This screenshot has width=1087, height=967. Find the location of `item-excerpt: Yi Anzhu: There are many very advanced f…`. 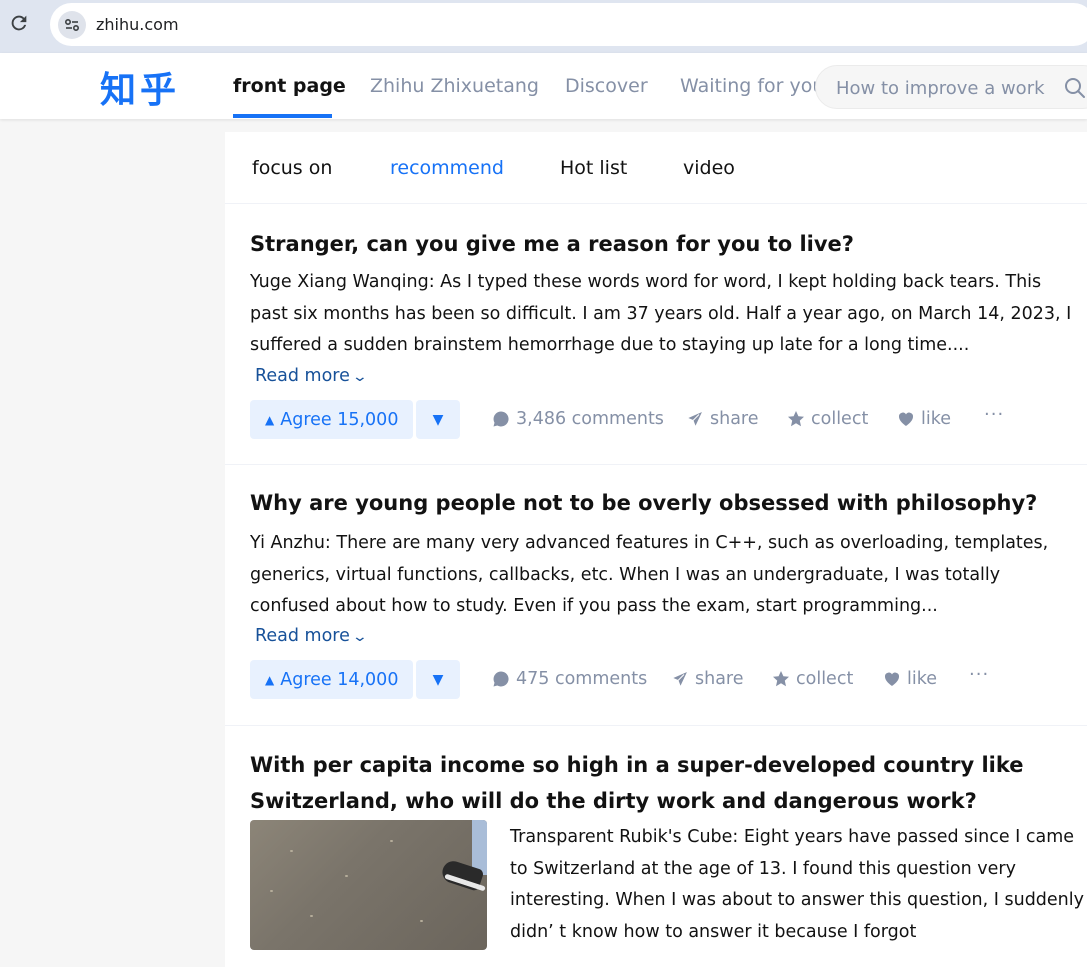

item-excerpt: Yi Anzhu: There are many very advanced f… is located at coordinates (665, 575).